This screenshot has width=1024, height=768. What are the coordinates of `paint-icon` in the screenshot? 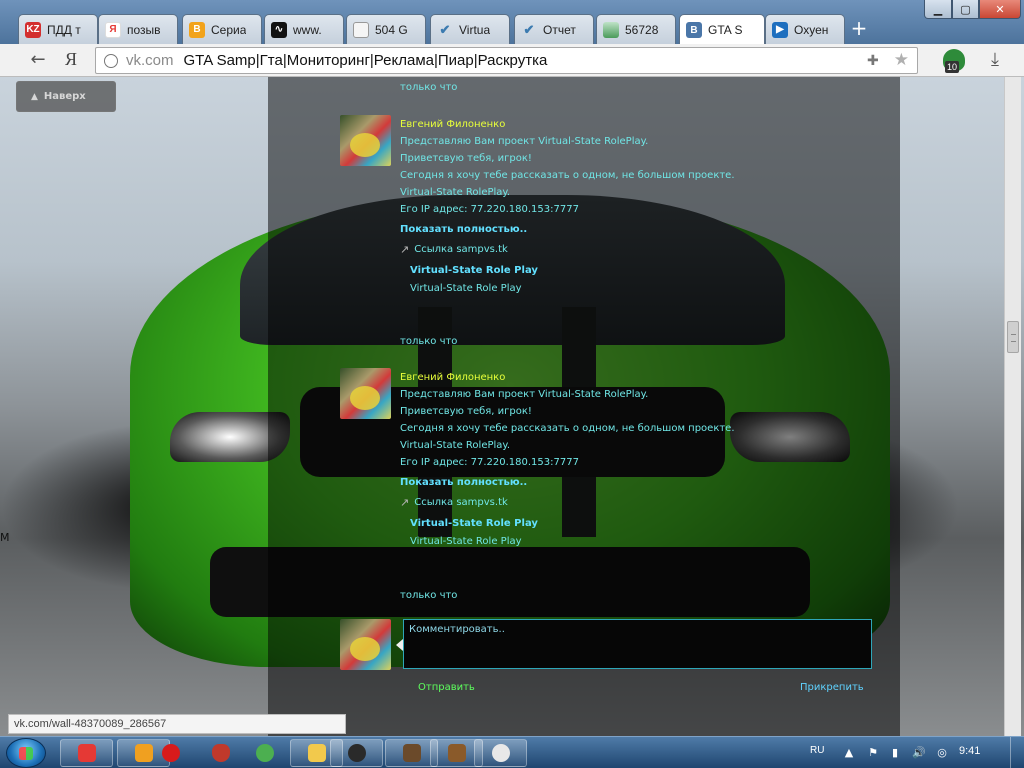 It's located at (500, 753).